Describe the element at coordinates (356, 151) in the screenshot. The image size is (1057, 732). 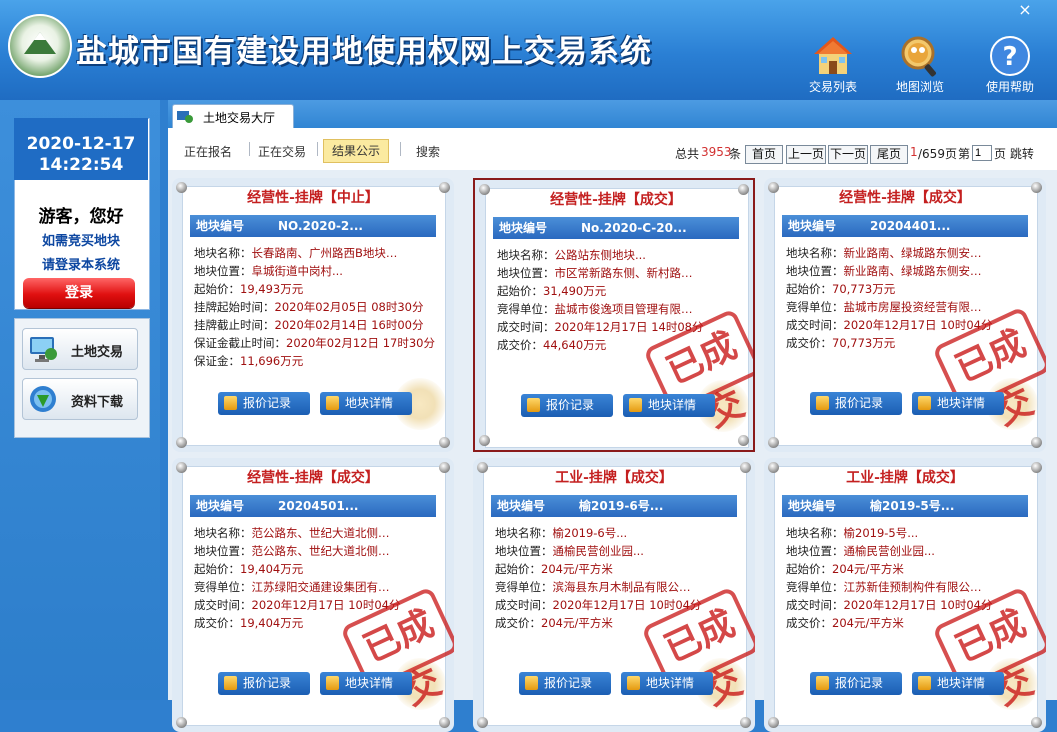
I see `filter-results: 结果公示` at that location.